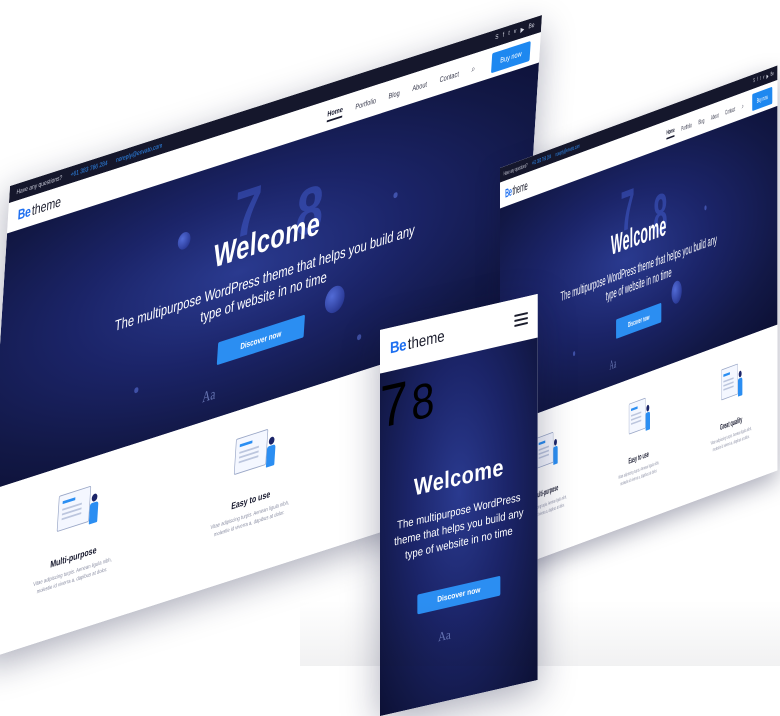 This screenshot has height=716, width=780. Describe the element at coordinates (76, 514) in the screenshot. I see `multi-purpose-illustration-icon` at that location.